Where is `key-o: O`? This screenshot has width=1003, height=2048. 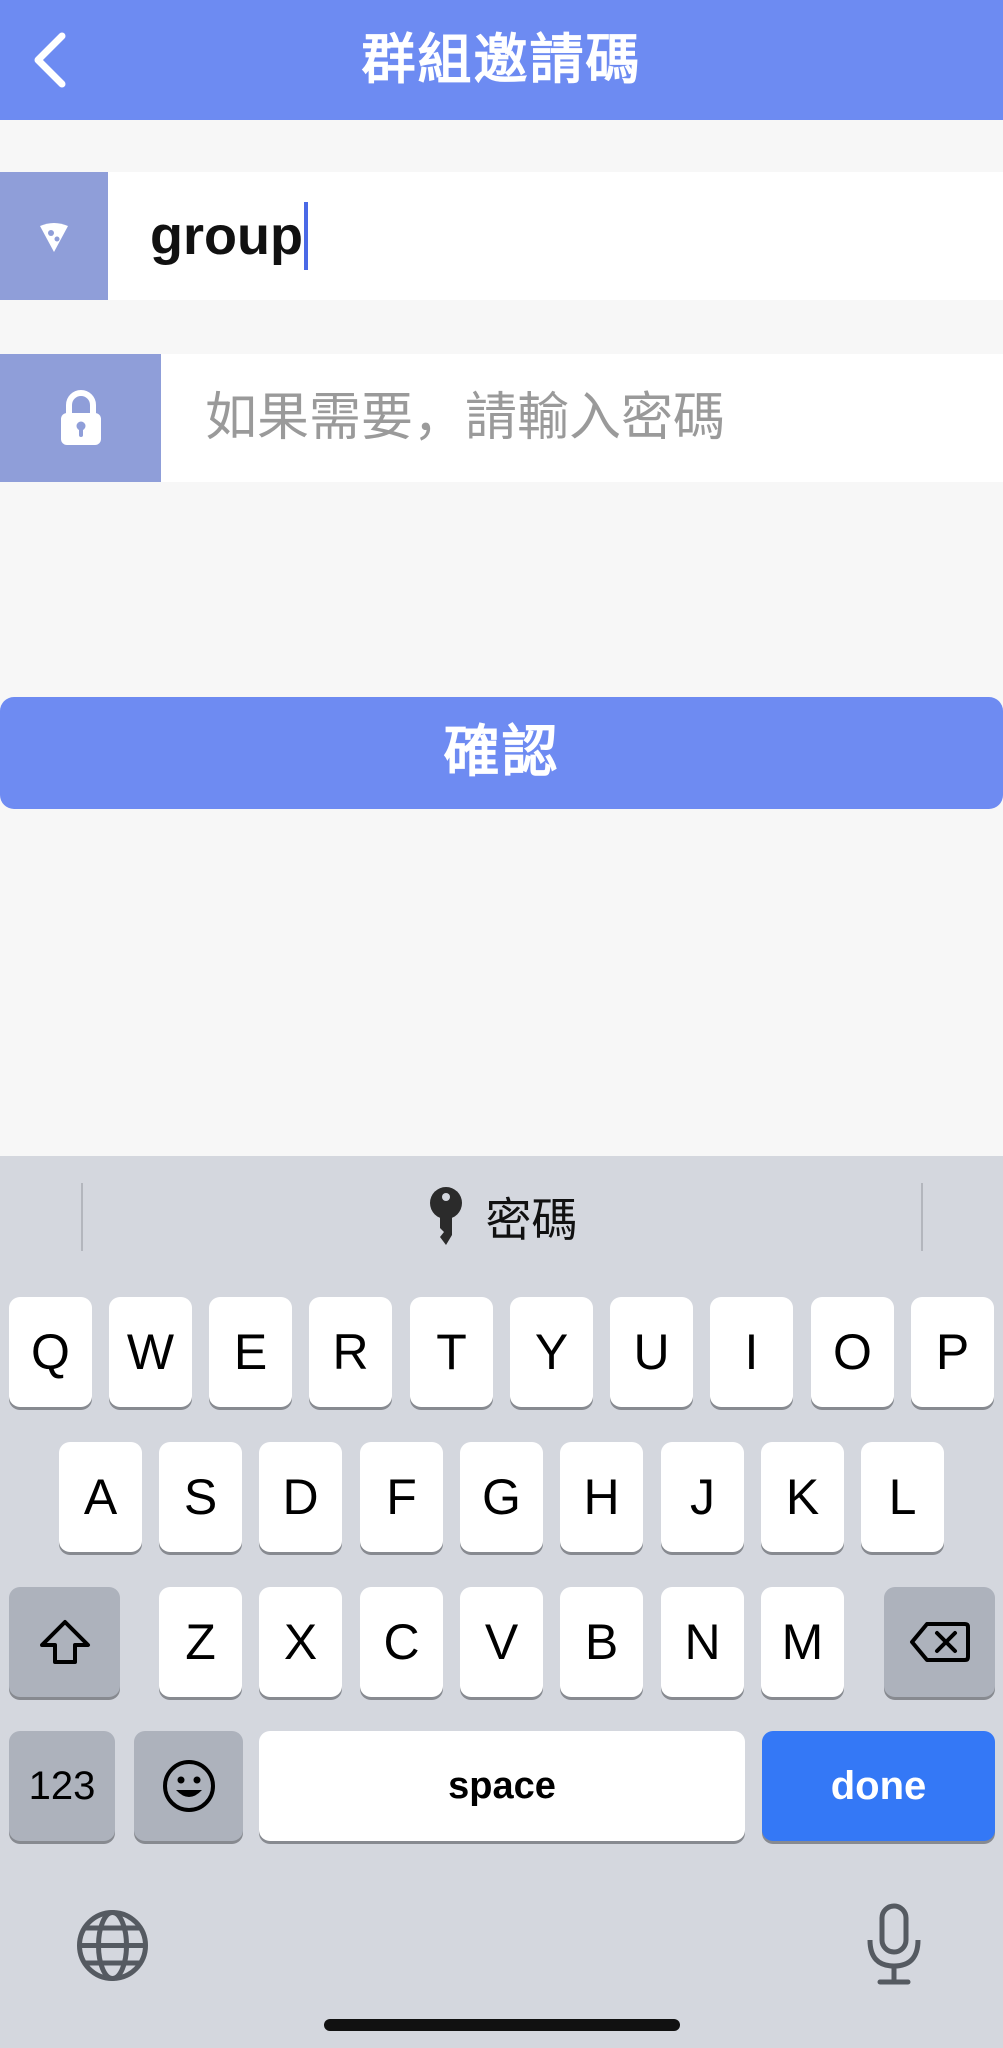 key-o: O is located at coordinates (852, 1352).